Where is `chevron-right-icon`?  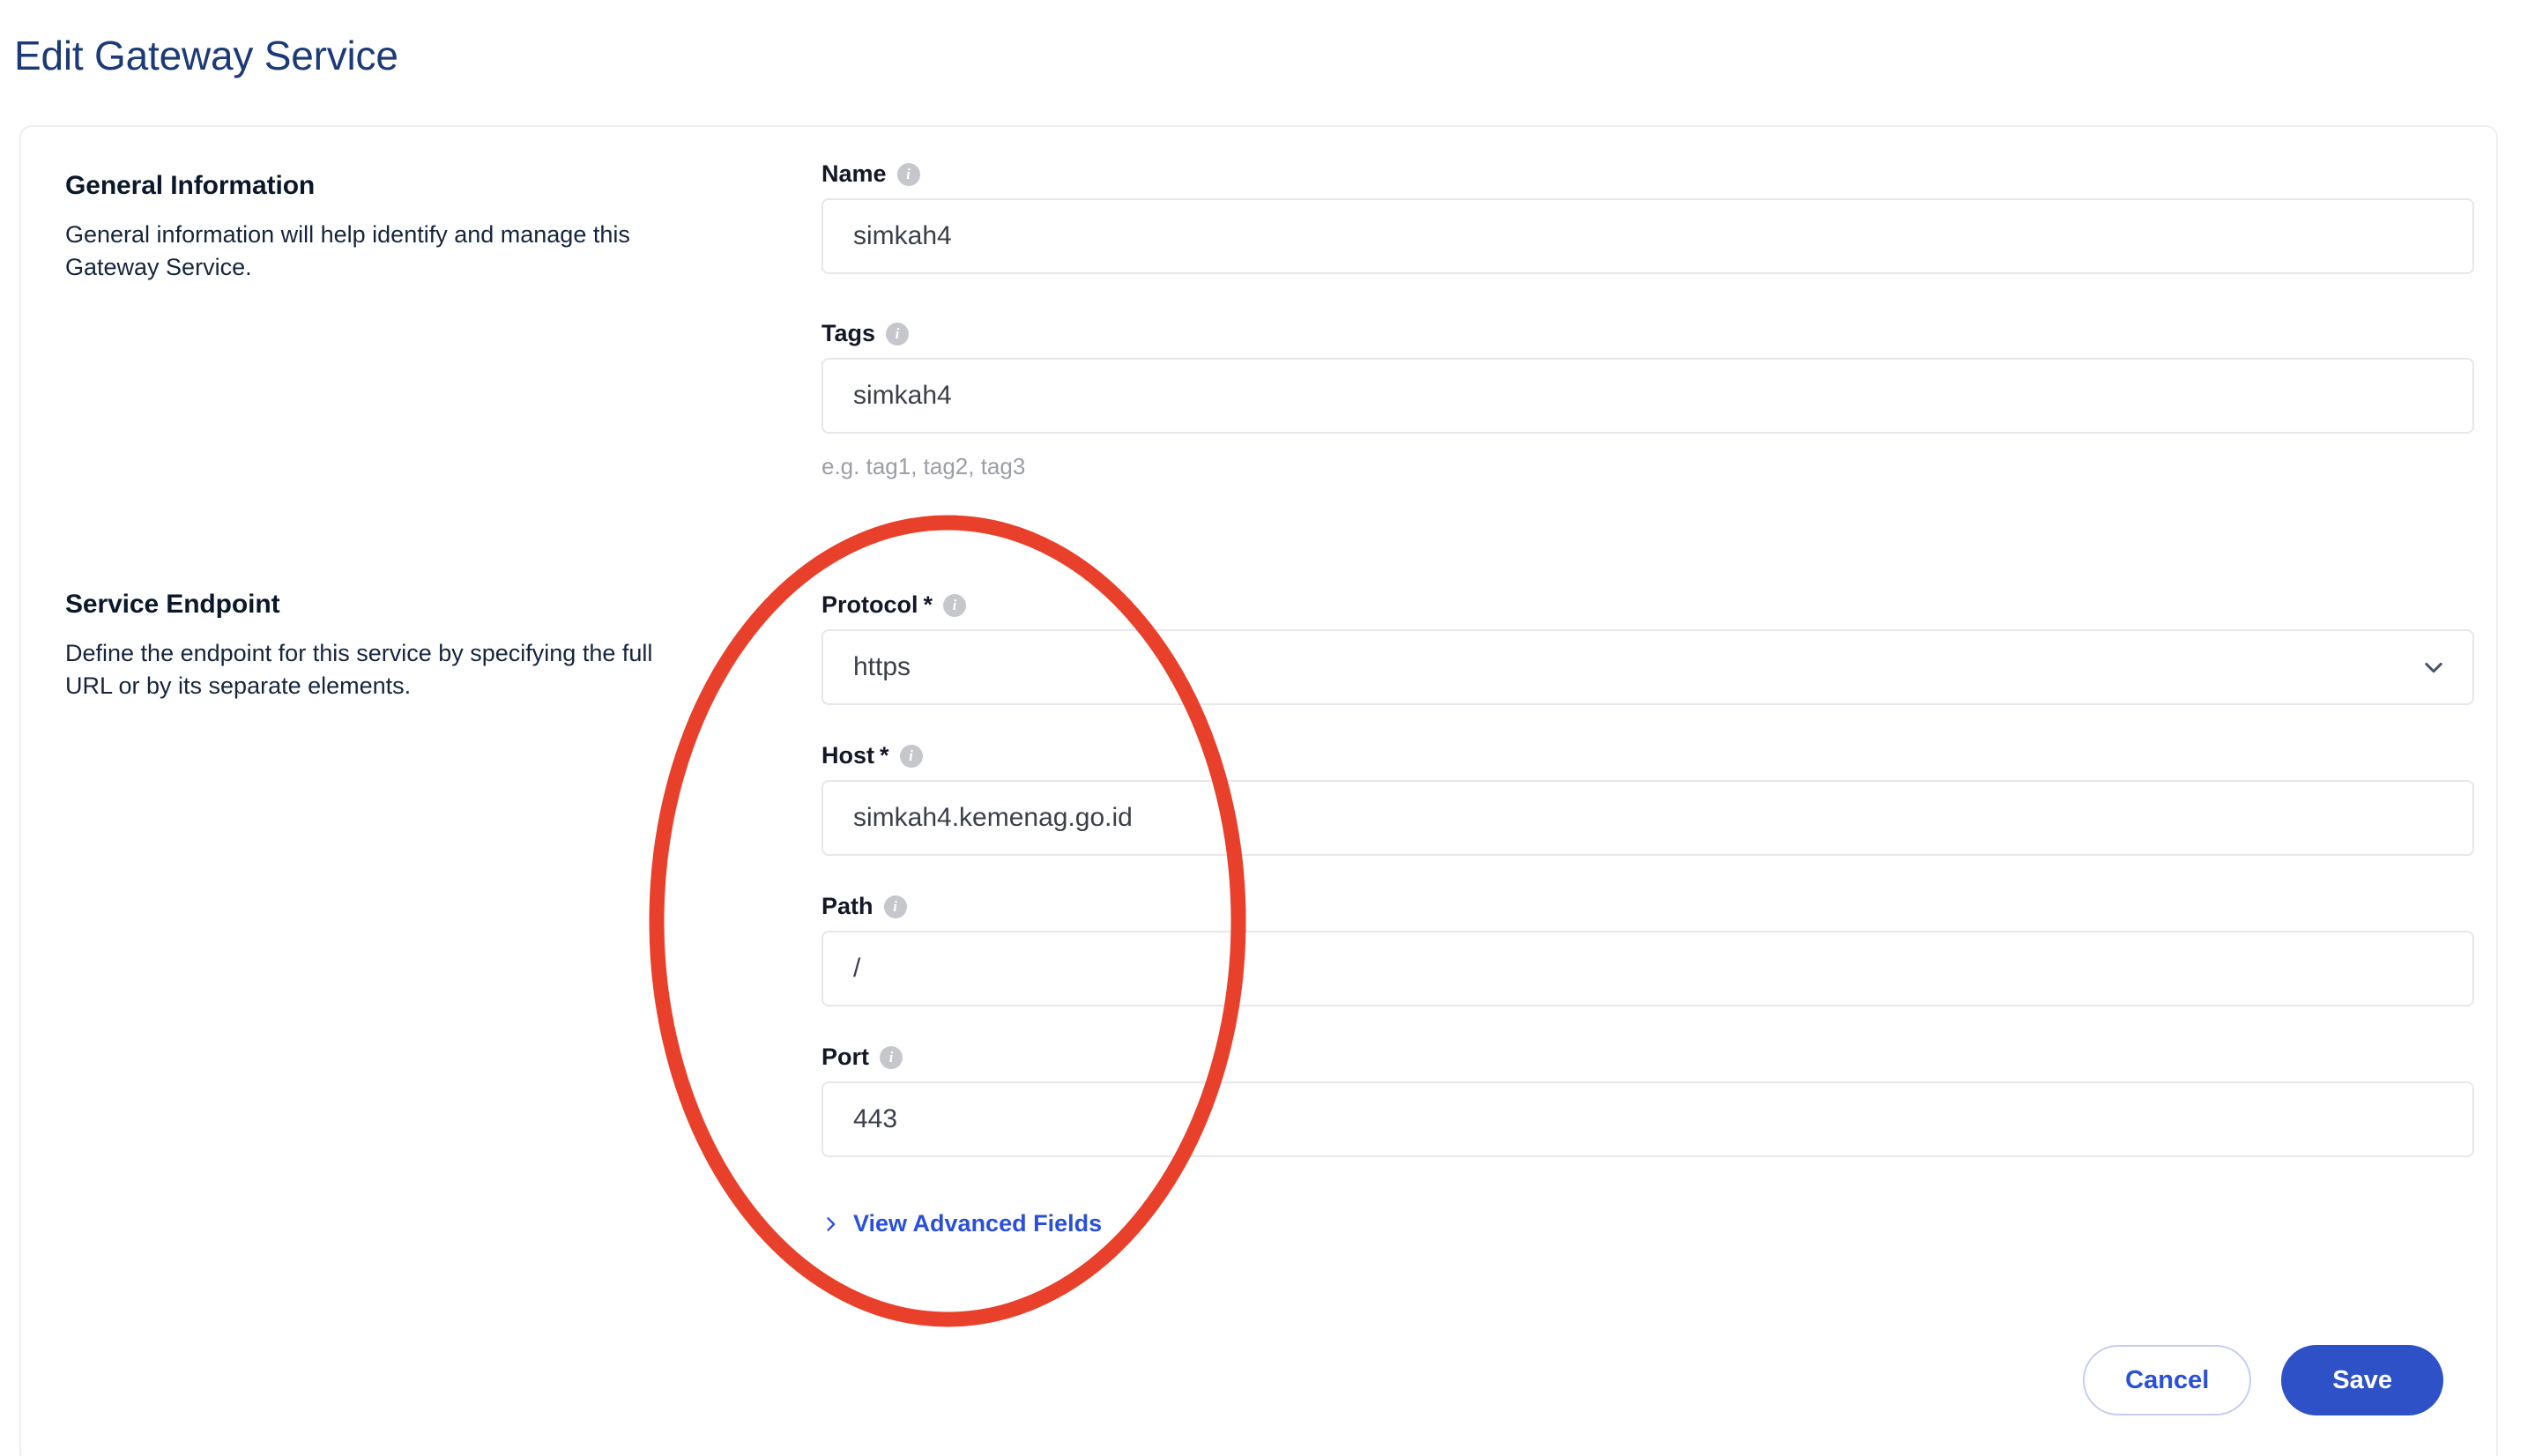 chevron-right-icon is located at coordinates (831, 1223).